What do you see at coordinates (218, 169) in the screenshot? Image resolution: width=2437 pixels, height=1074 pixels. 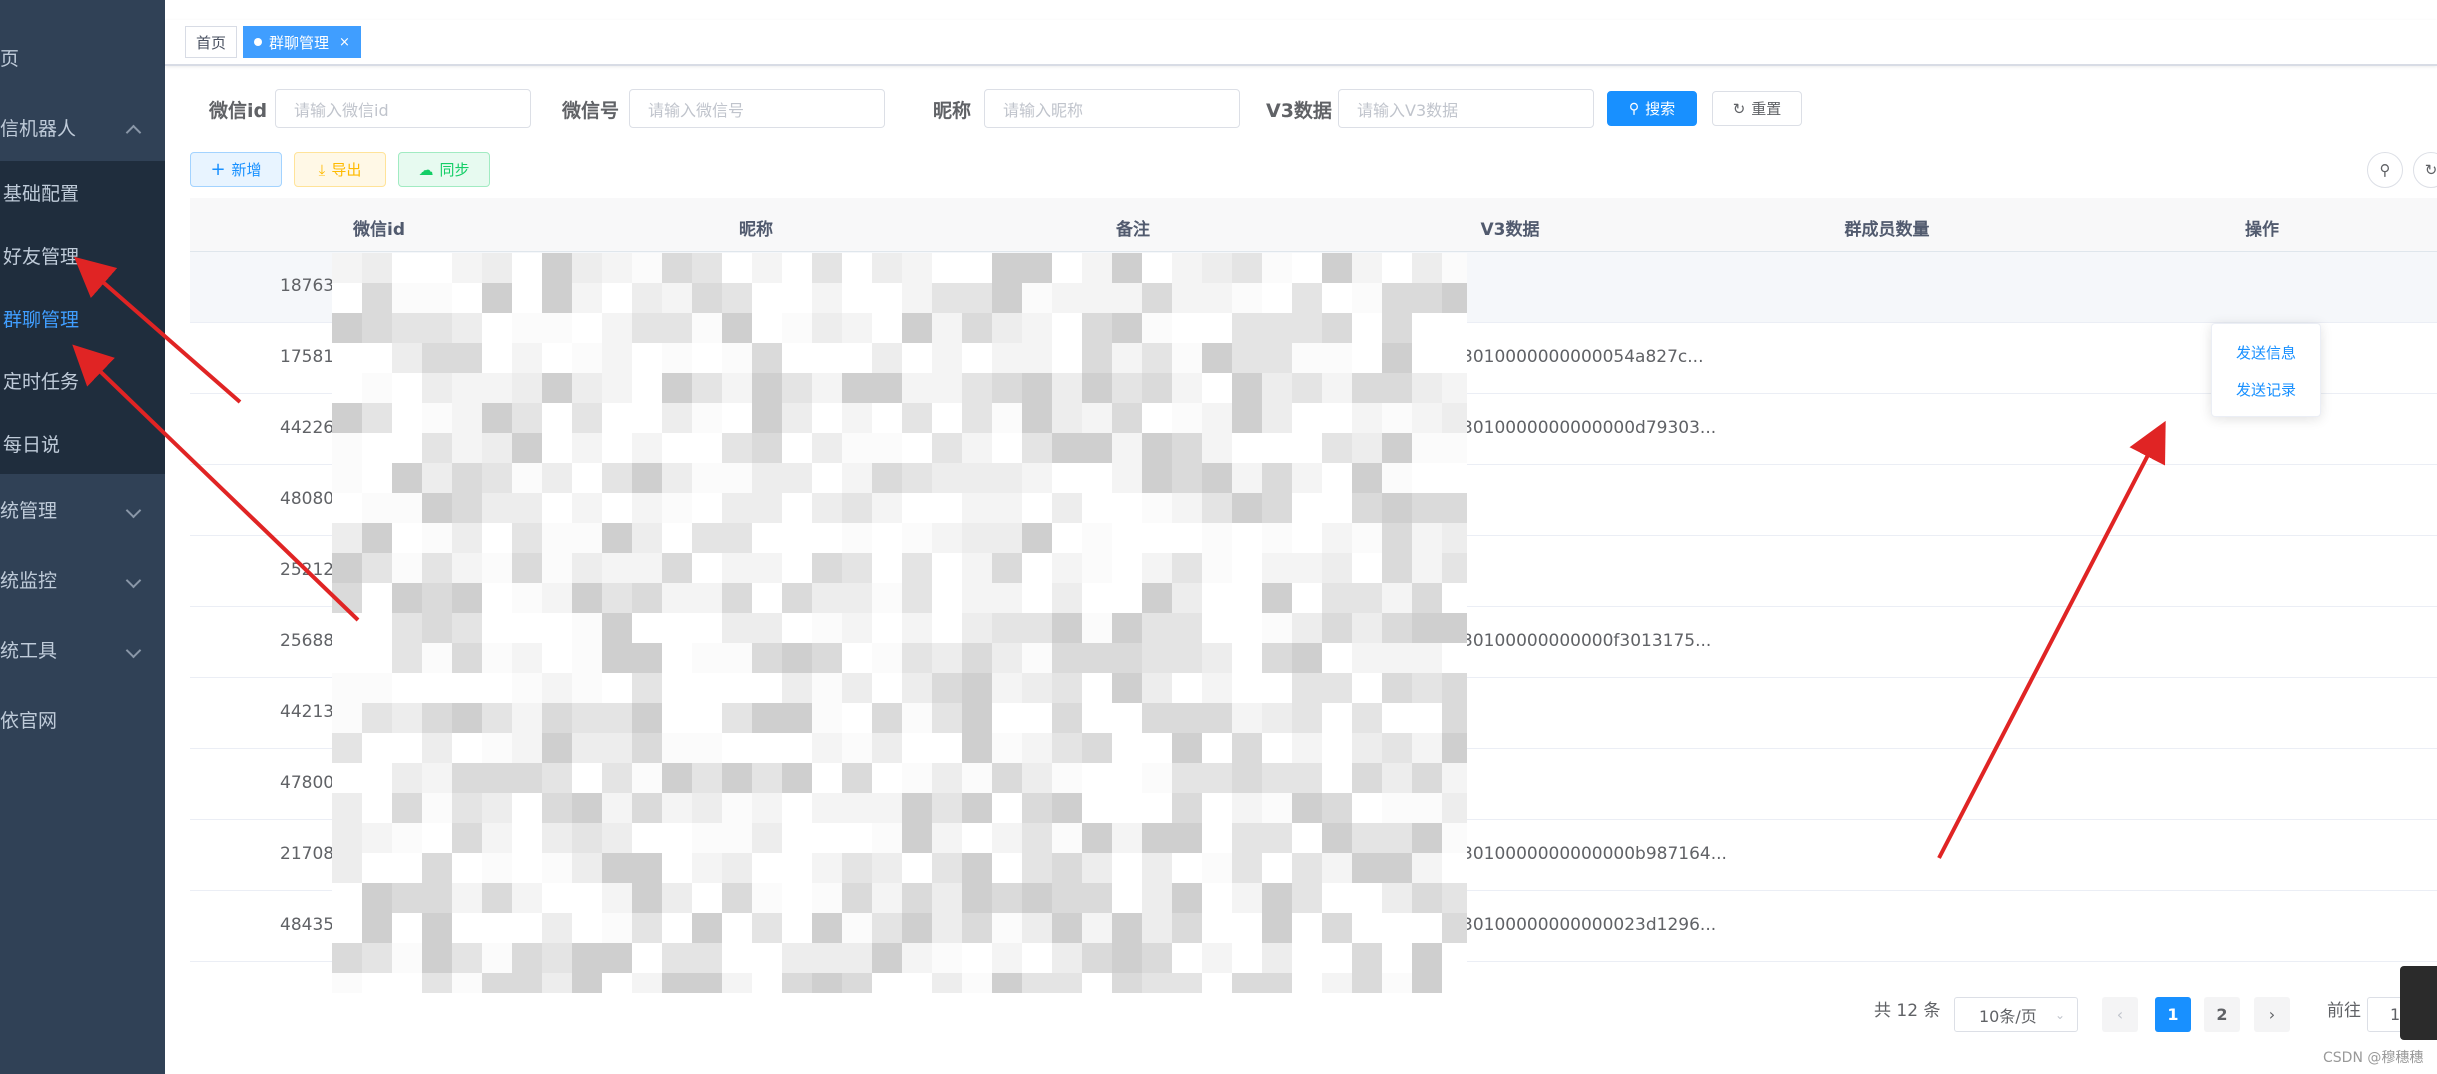 I see `plus-icon: +` at bounding box center [218, 169].